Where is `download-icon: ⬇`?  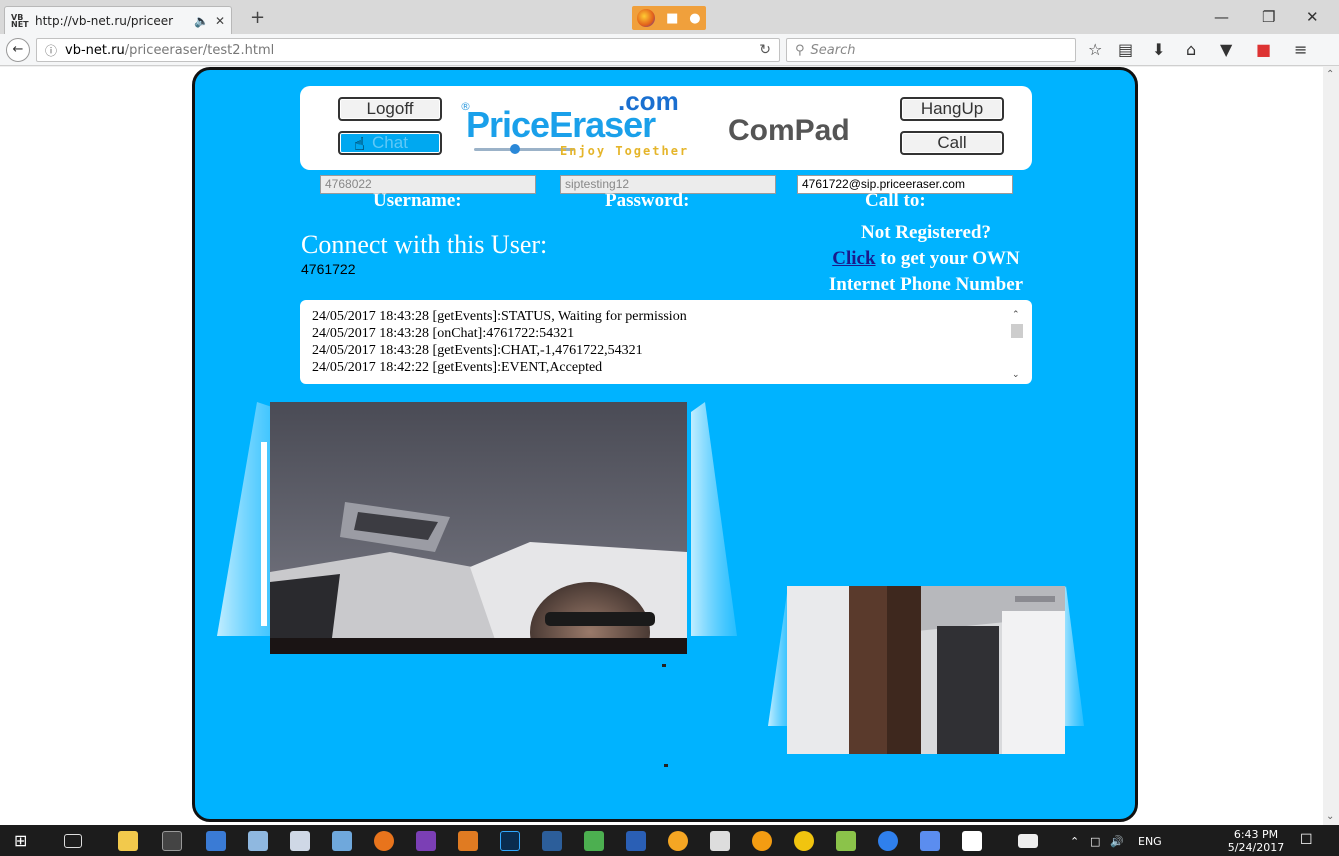
download-icon: ⬇ is located at coordinates (1158, 49).